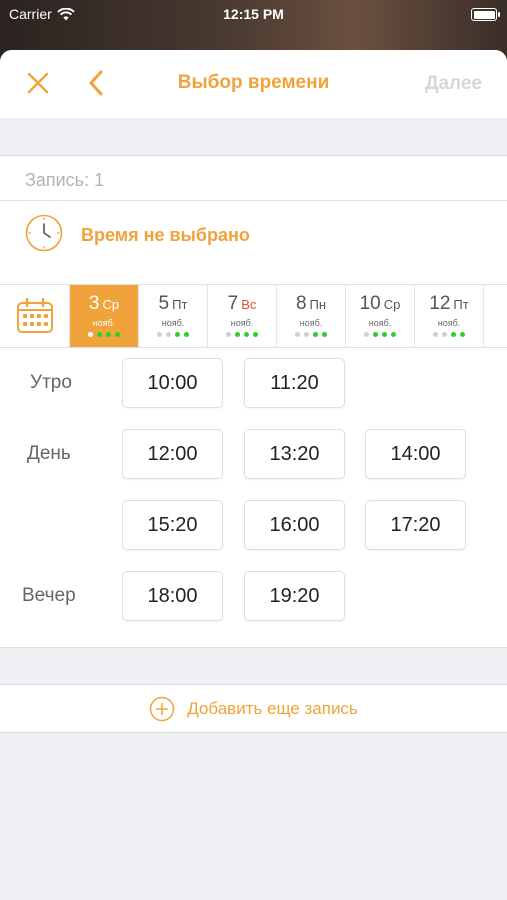 The height and width of the screenshot is (900, 507). I want to click on navigation-bar: Выбор времени Далее, so click(253, 84).